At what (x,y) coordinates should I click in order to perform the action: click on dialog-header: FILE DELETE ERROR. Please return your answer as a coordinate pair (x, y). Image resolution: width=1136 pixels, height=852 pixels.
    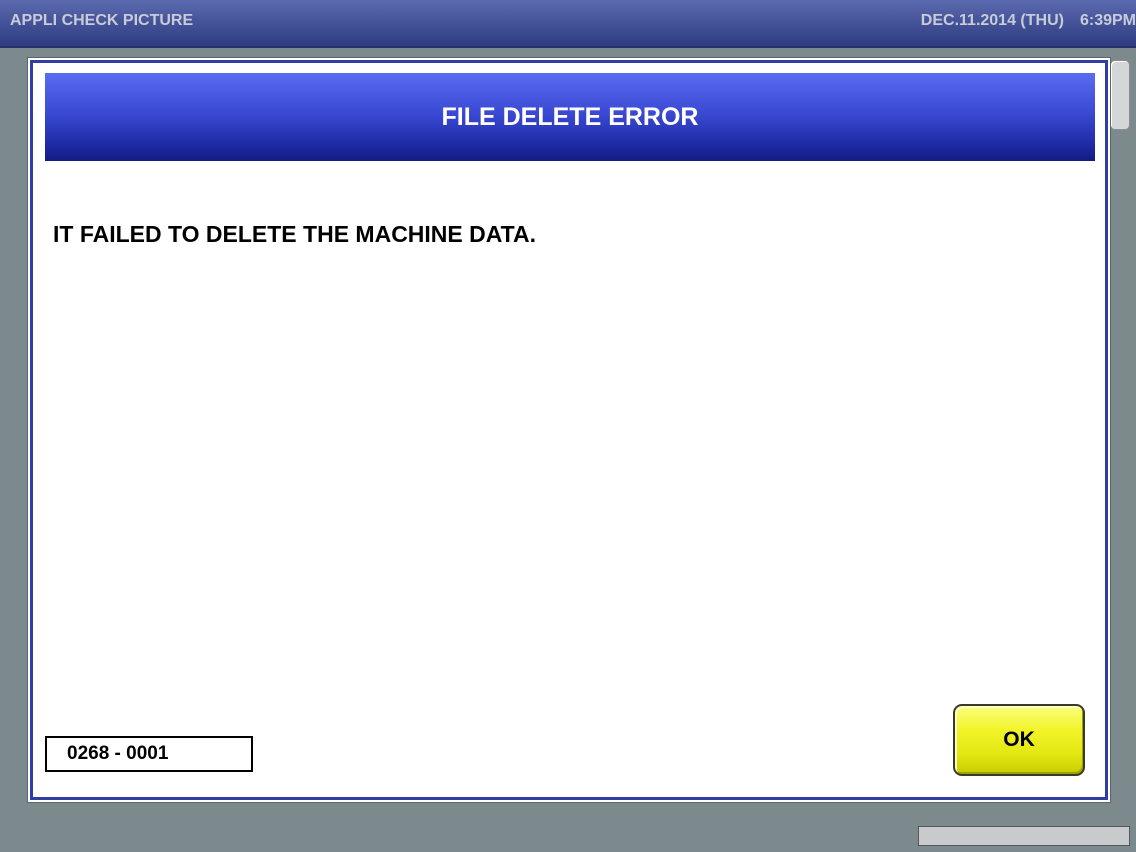
    Looking at the image, I should click on (570, 117).